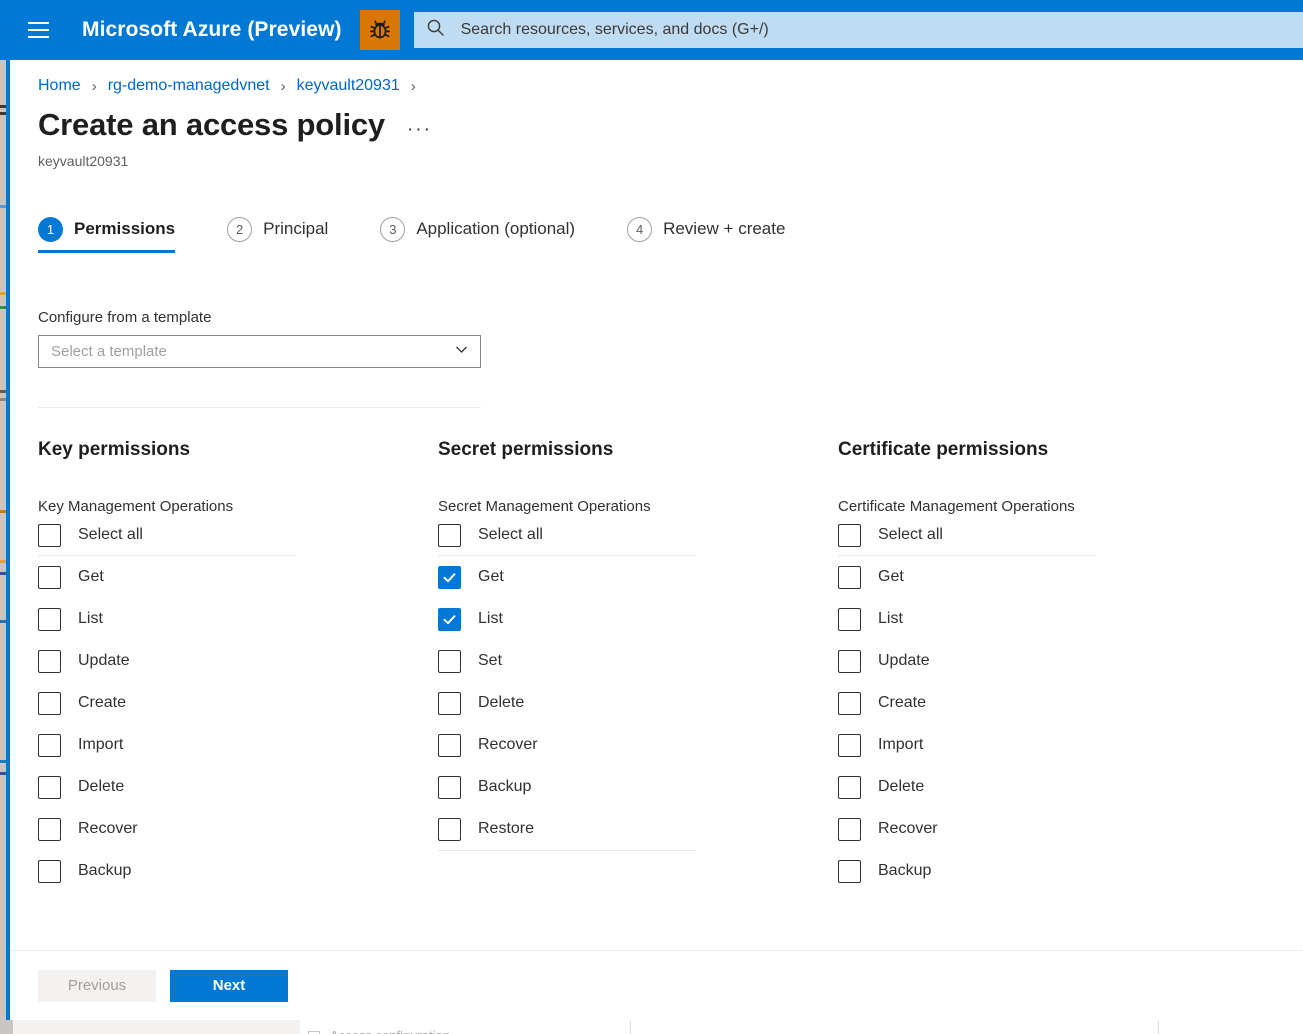  What do you see at coordinates (49, 745) in the screenshot?
I see `checkbox-key-import` at bounding box center [49, 745].